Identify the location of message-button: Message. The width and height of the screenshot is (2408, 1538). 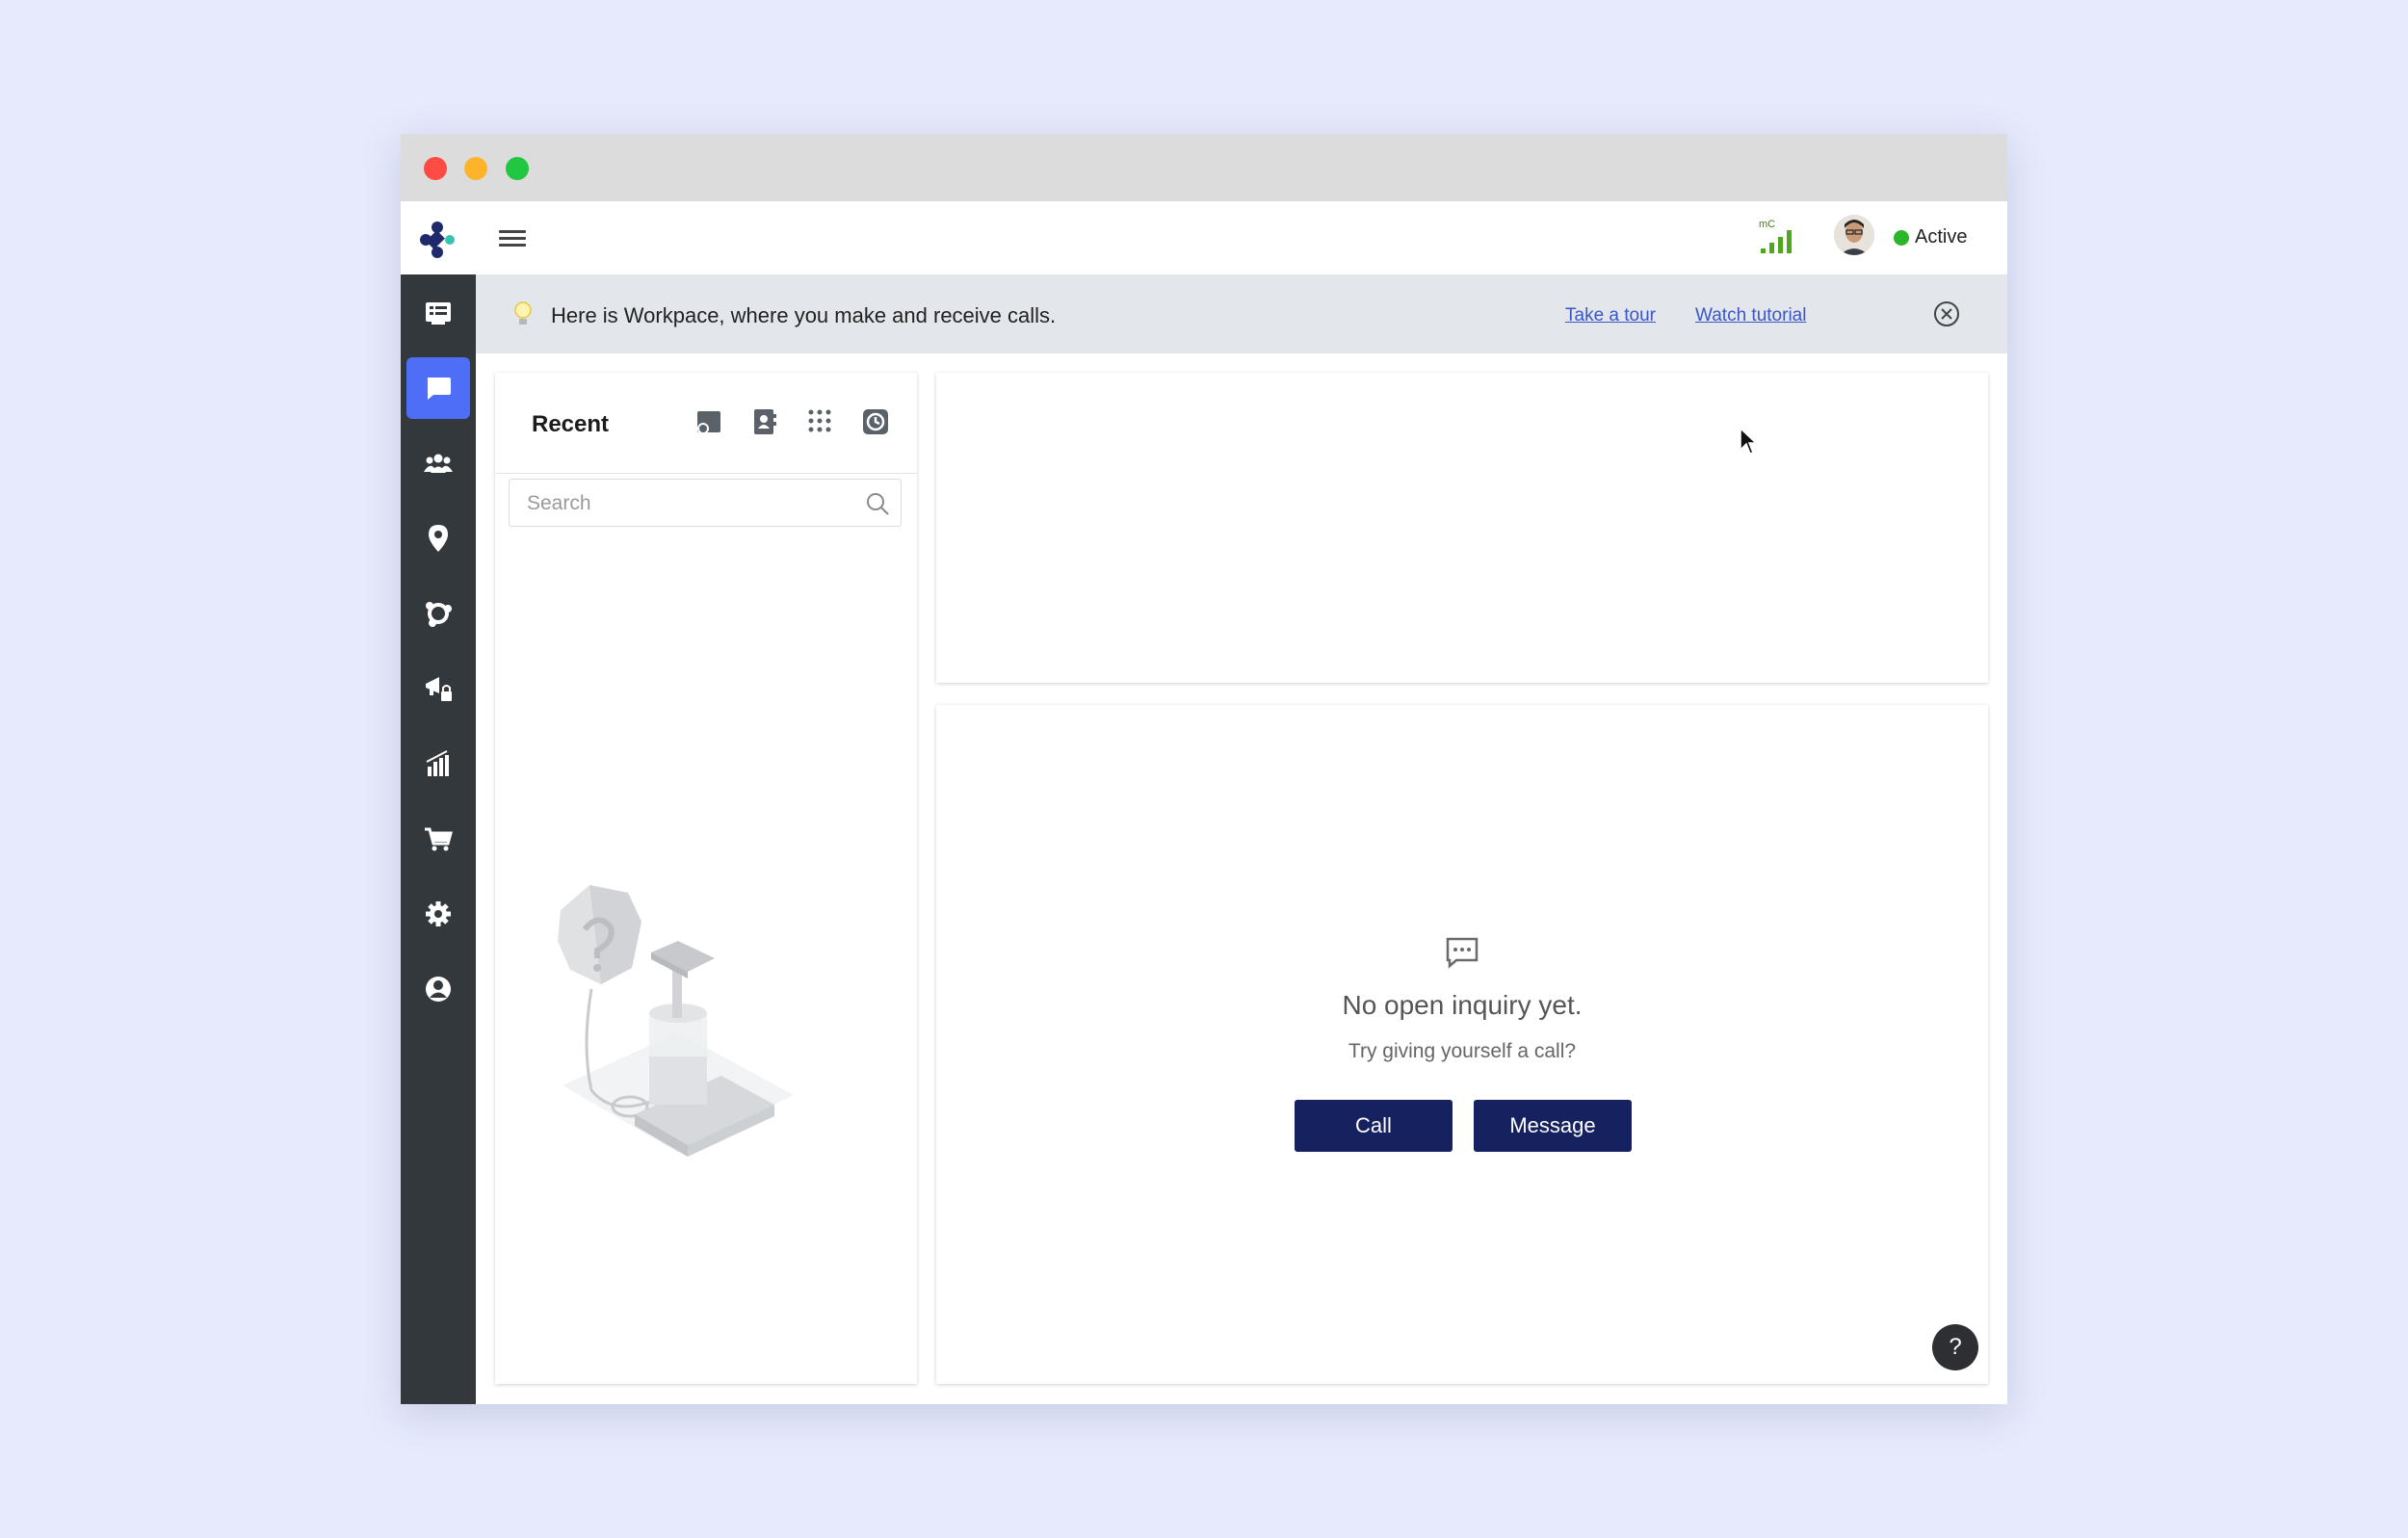
(1553, 1126).